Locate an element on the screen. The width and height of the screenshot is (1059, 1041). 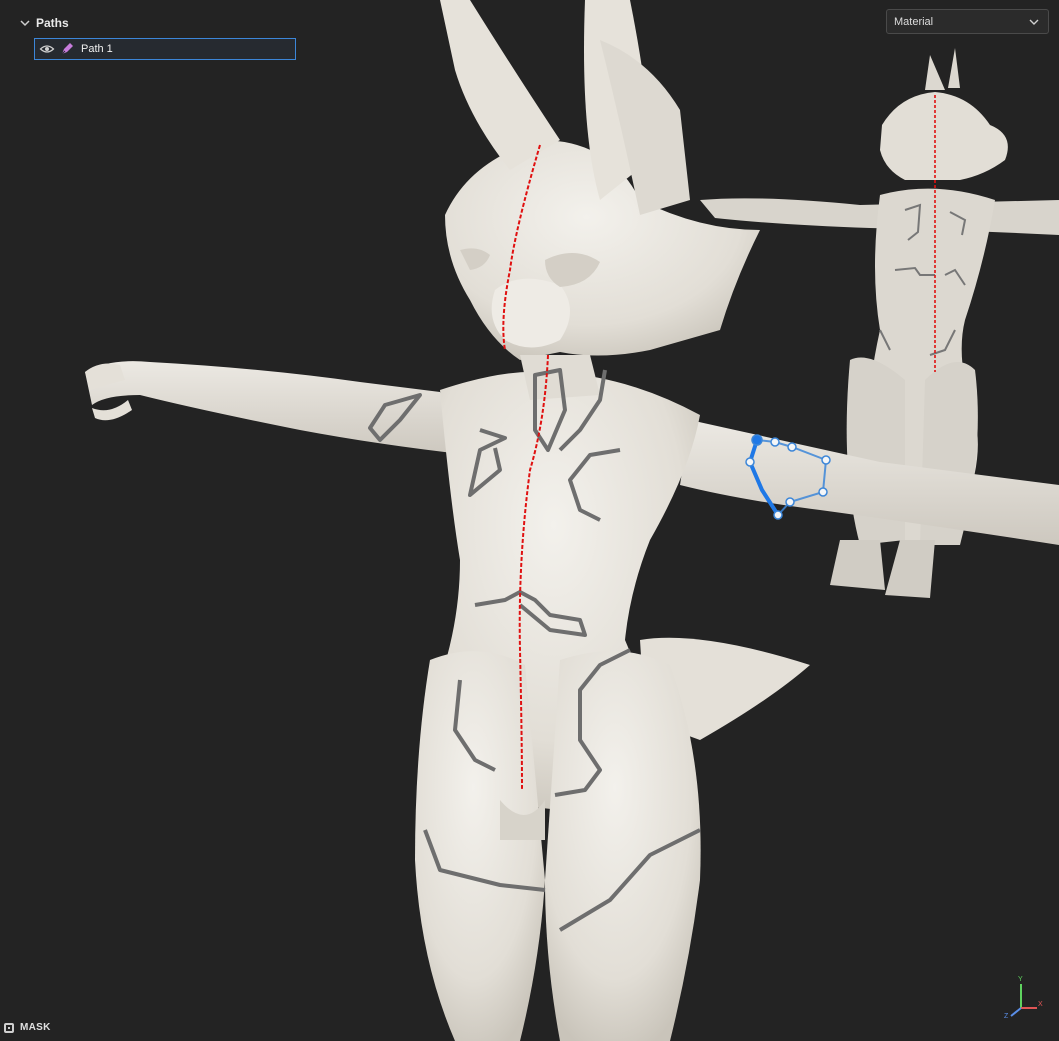
paths-panel-title: Paths is located at coordinates (52, 23).